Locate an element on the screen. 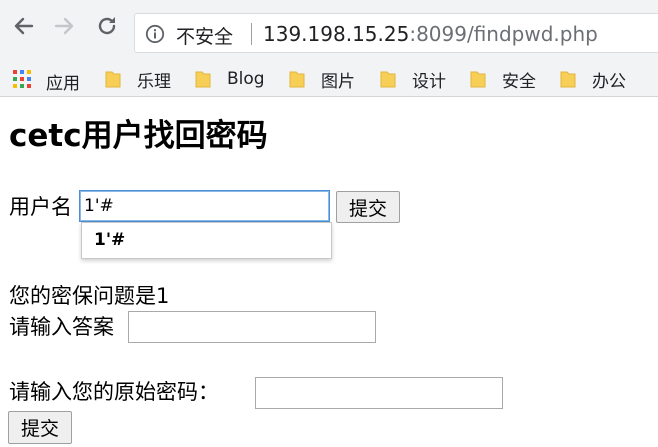 The image size is (658, 447). username-input is located at coordinates (204, 206).